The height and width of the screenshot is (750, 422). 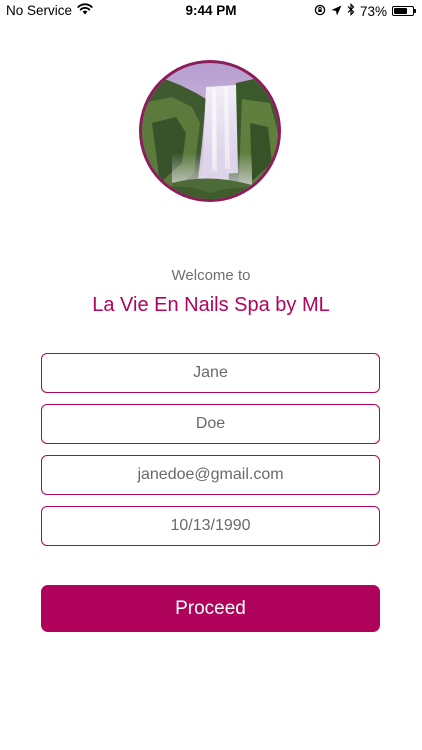 What do you see at coordinates (211, 305) in the screenshot?
I see `spa-name-title: La Vie En Nails Spa by ML` at bounding box center [211, 305].